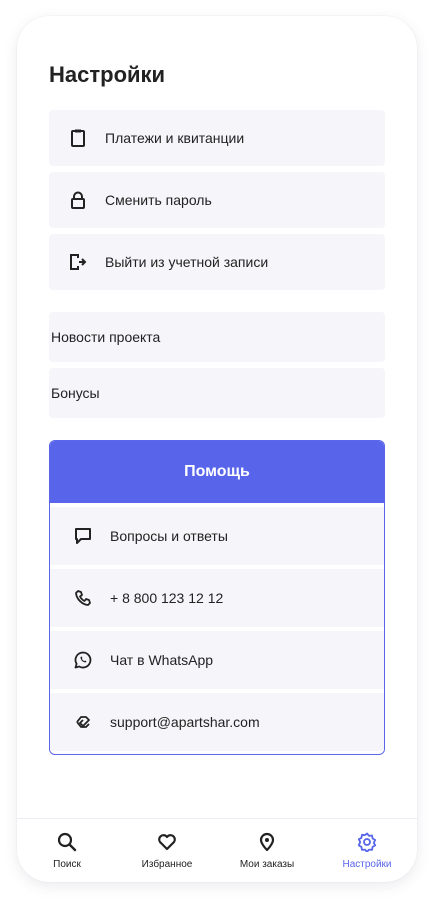  Describe the element at coordinates (367, 842) in the screenshot. I see `gear-icon` at that location.